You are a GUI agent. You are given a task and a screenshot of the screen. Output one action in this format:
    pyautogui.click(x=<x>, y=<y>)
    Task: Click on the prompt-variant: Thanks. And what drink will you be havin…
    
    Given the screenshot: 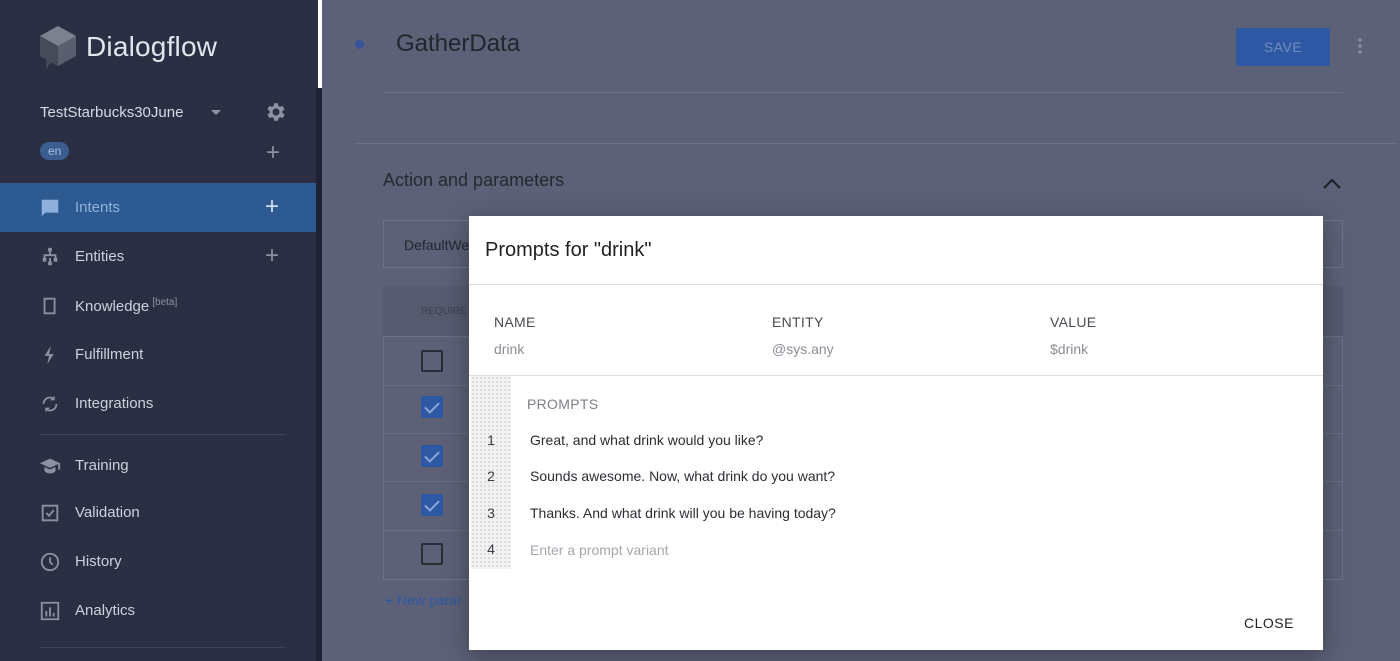 What is the action you would take?
    pyautogui.click(x=683, y=513)
    